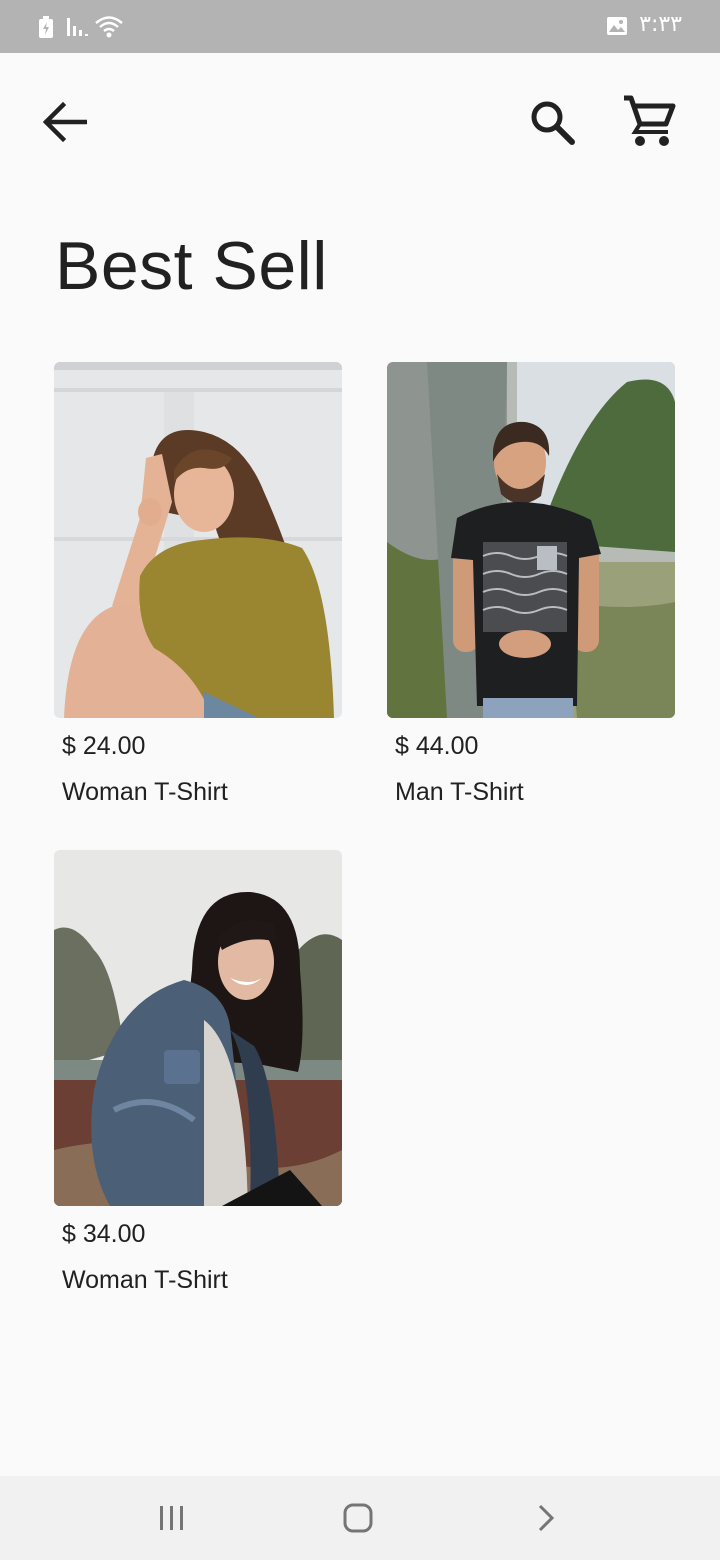 Image resolution: width=720 pixels, height=1560 pixels. I want to click on product-price: $ 34.00, so click(104, 1234).